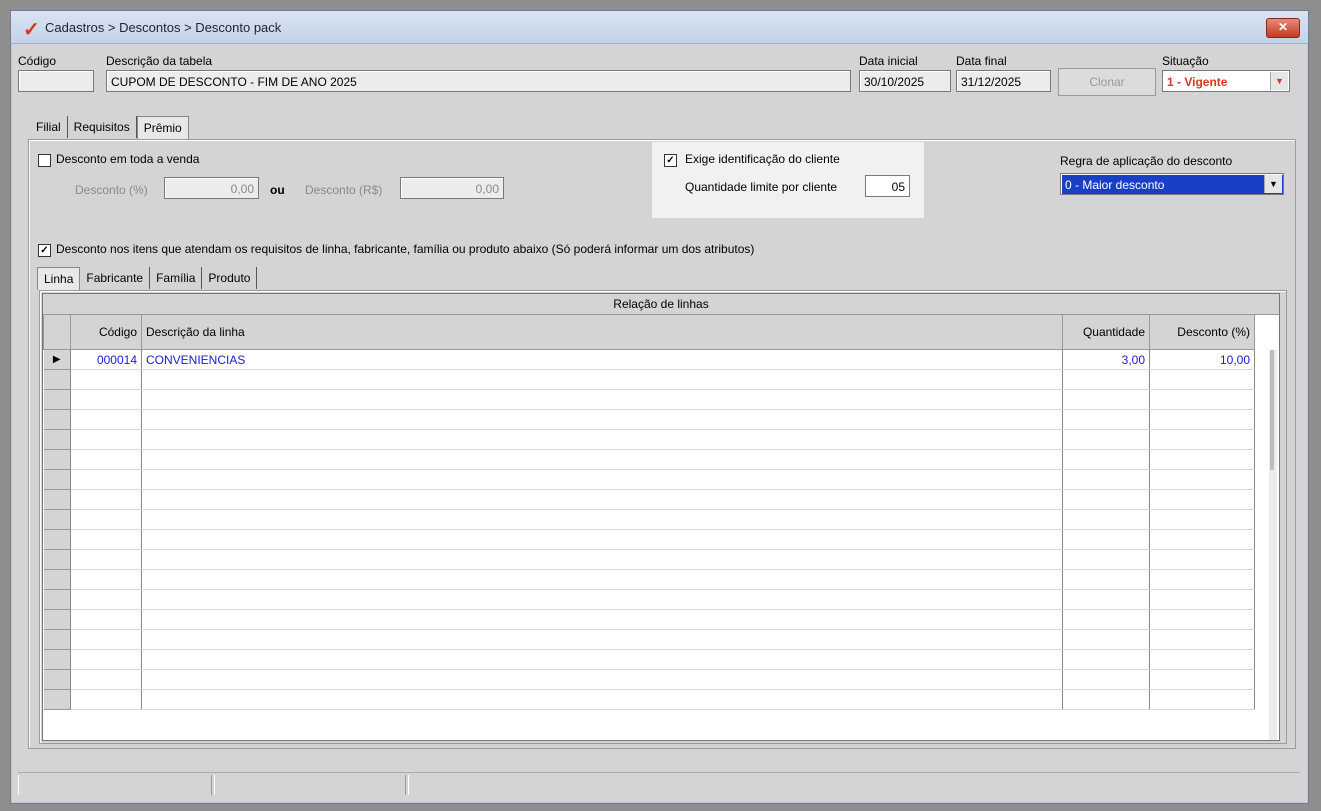 This screenshot has height=811, width=1321. What do you see at coordinates (162, 127) in the screenshot?
I see `tab-premio: Prêmio` at bounding box center [162, 127].